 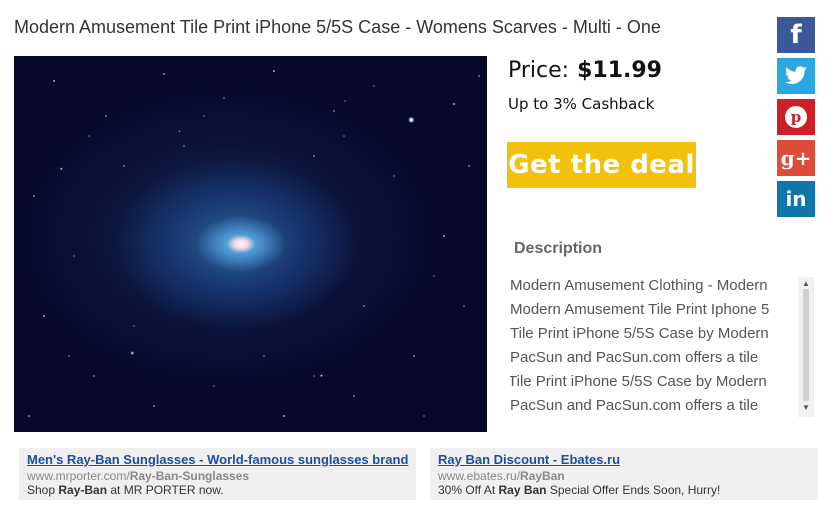 I want to click on svg-text: p, so click(x=796, y=117).